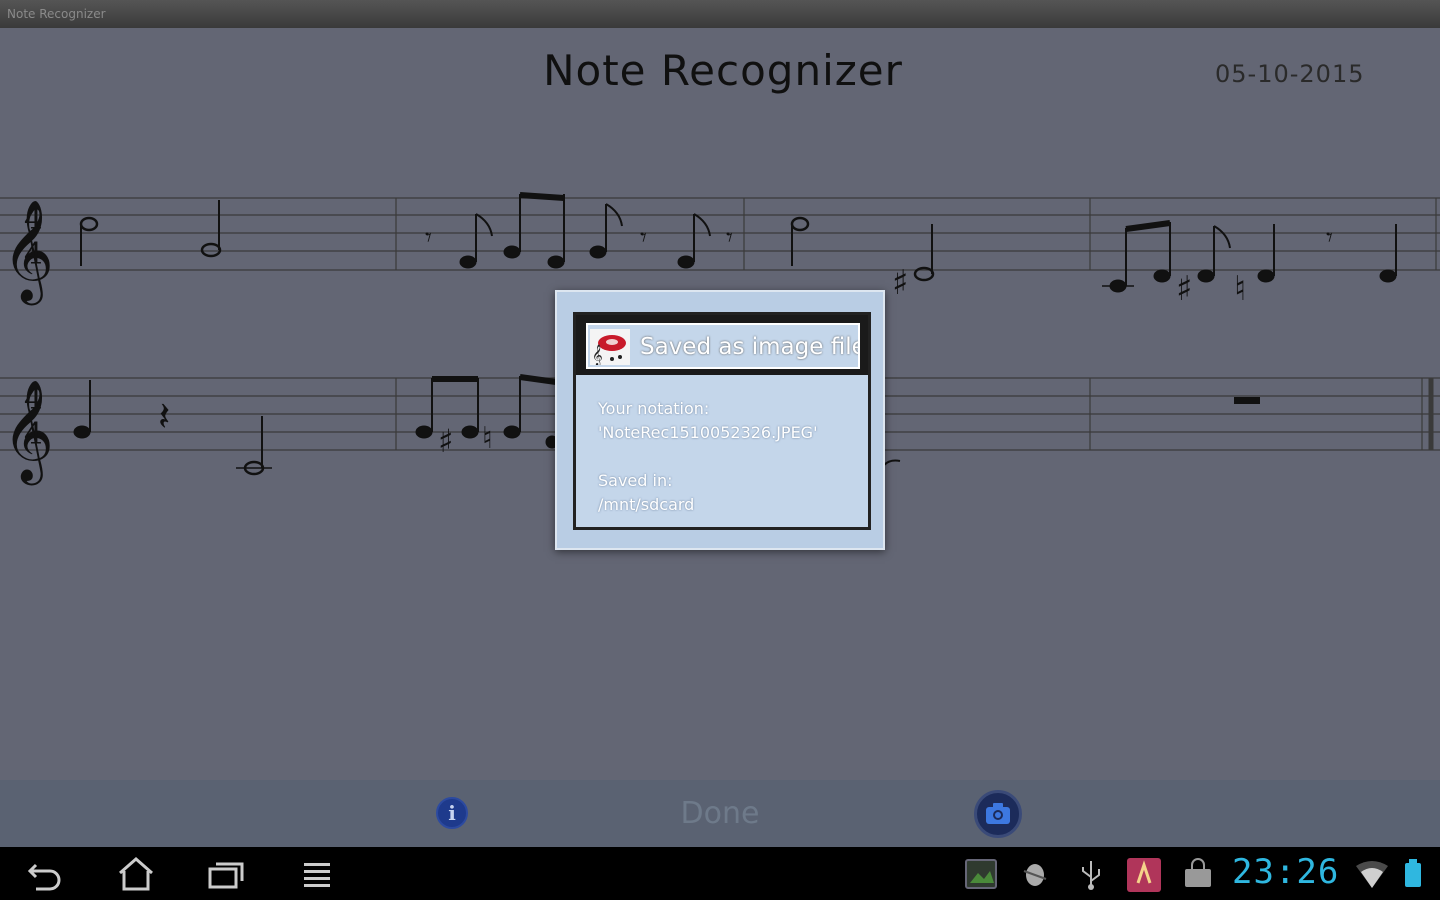 This screenshot has height=900, width=1440. What do you see at coordinates (452, 813) in the screenshot?
I see `info-icon: i` at bounding box center [452, 813].